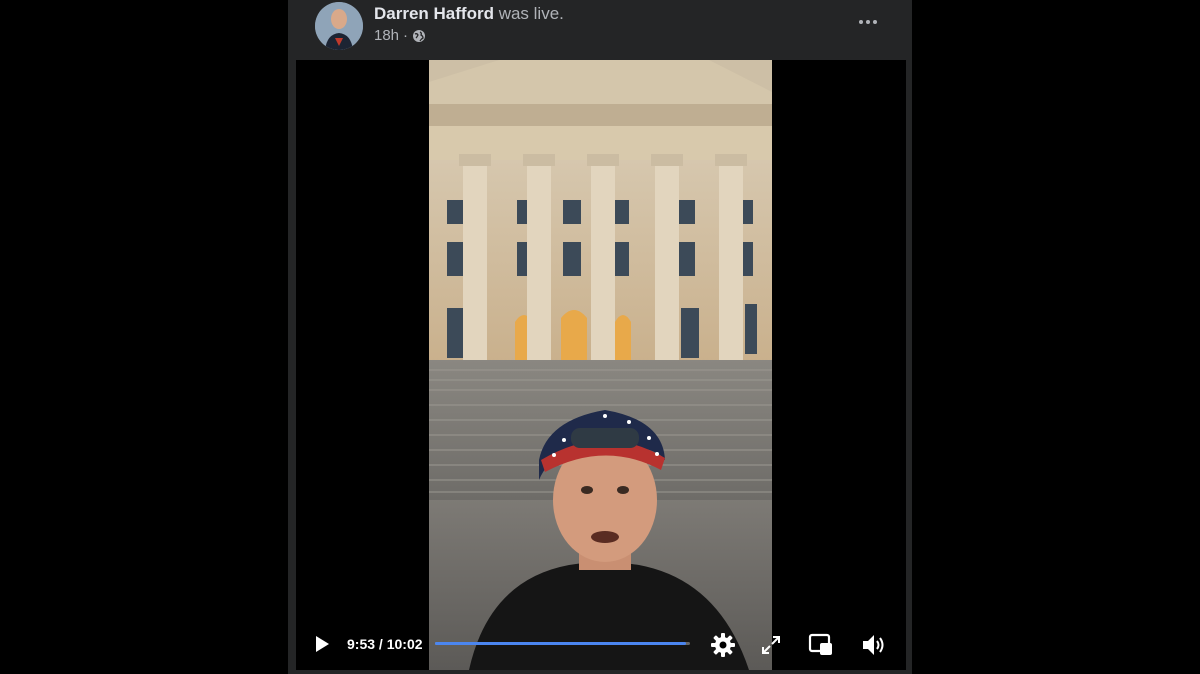 The width and height of the screenshot is (1200, 674). I want to click on avatar, so click(339, 26).